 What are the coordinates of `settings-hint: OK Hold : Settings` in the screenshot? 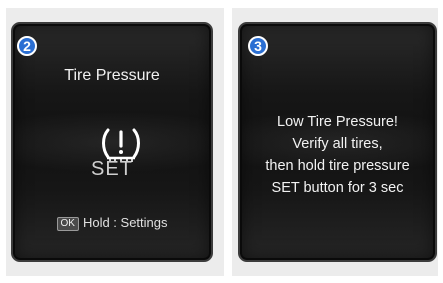 It's located at (112, 223).